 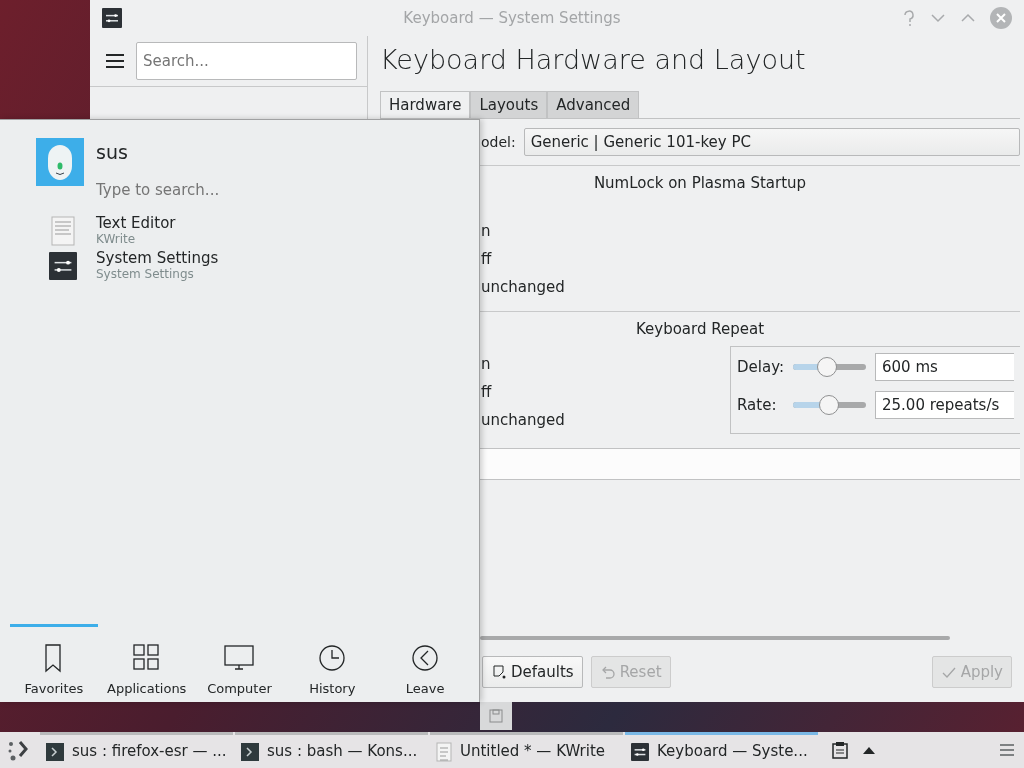 What do you see at coordinates (840, 750) in the screenshot?
I see `clipboard-icon` at bounding box center [840, 750].